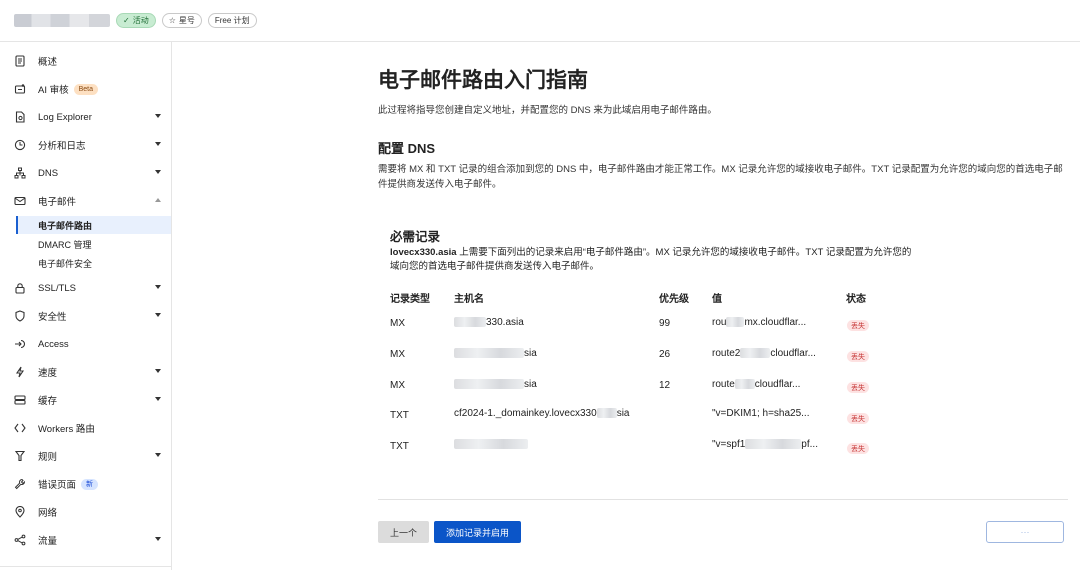  I want to click on record-host: cf2024-1._domainkey.lovecx330 sia, so click(542, 413).